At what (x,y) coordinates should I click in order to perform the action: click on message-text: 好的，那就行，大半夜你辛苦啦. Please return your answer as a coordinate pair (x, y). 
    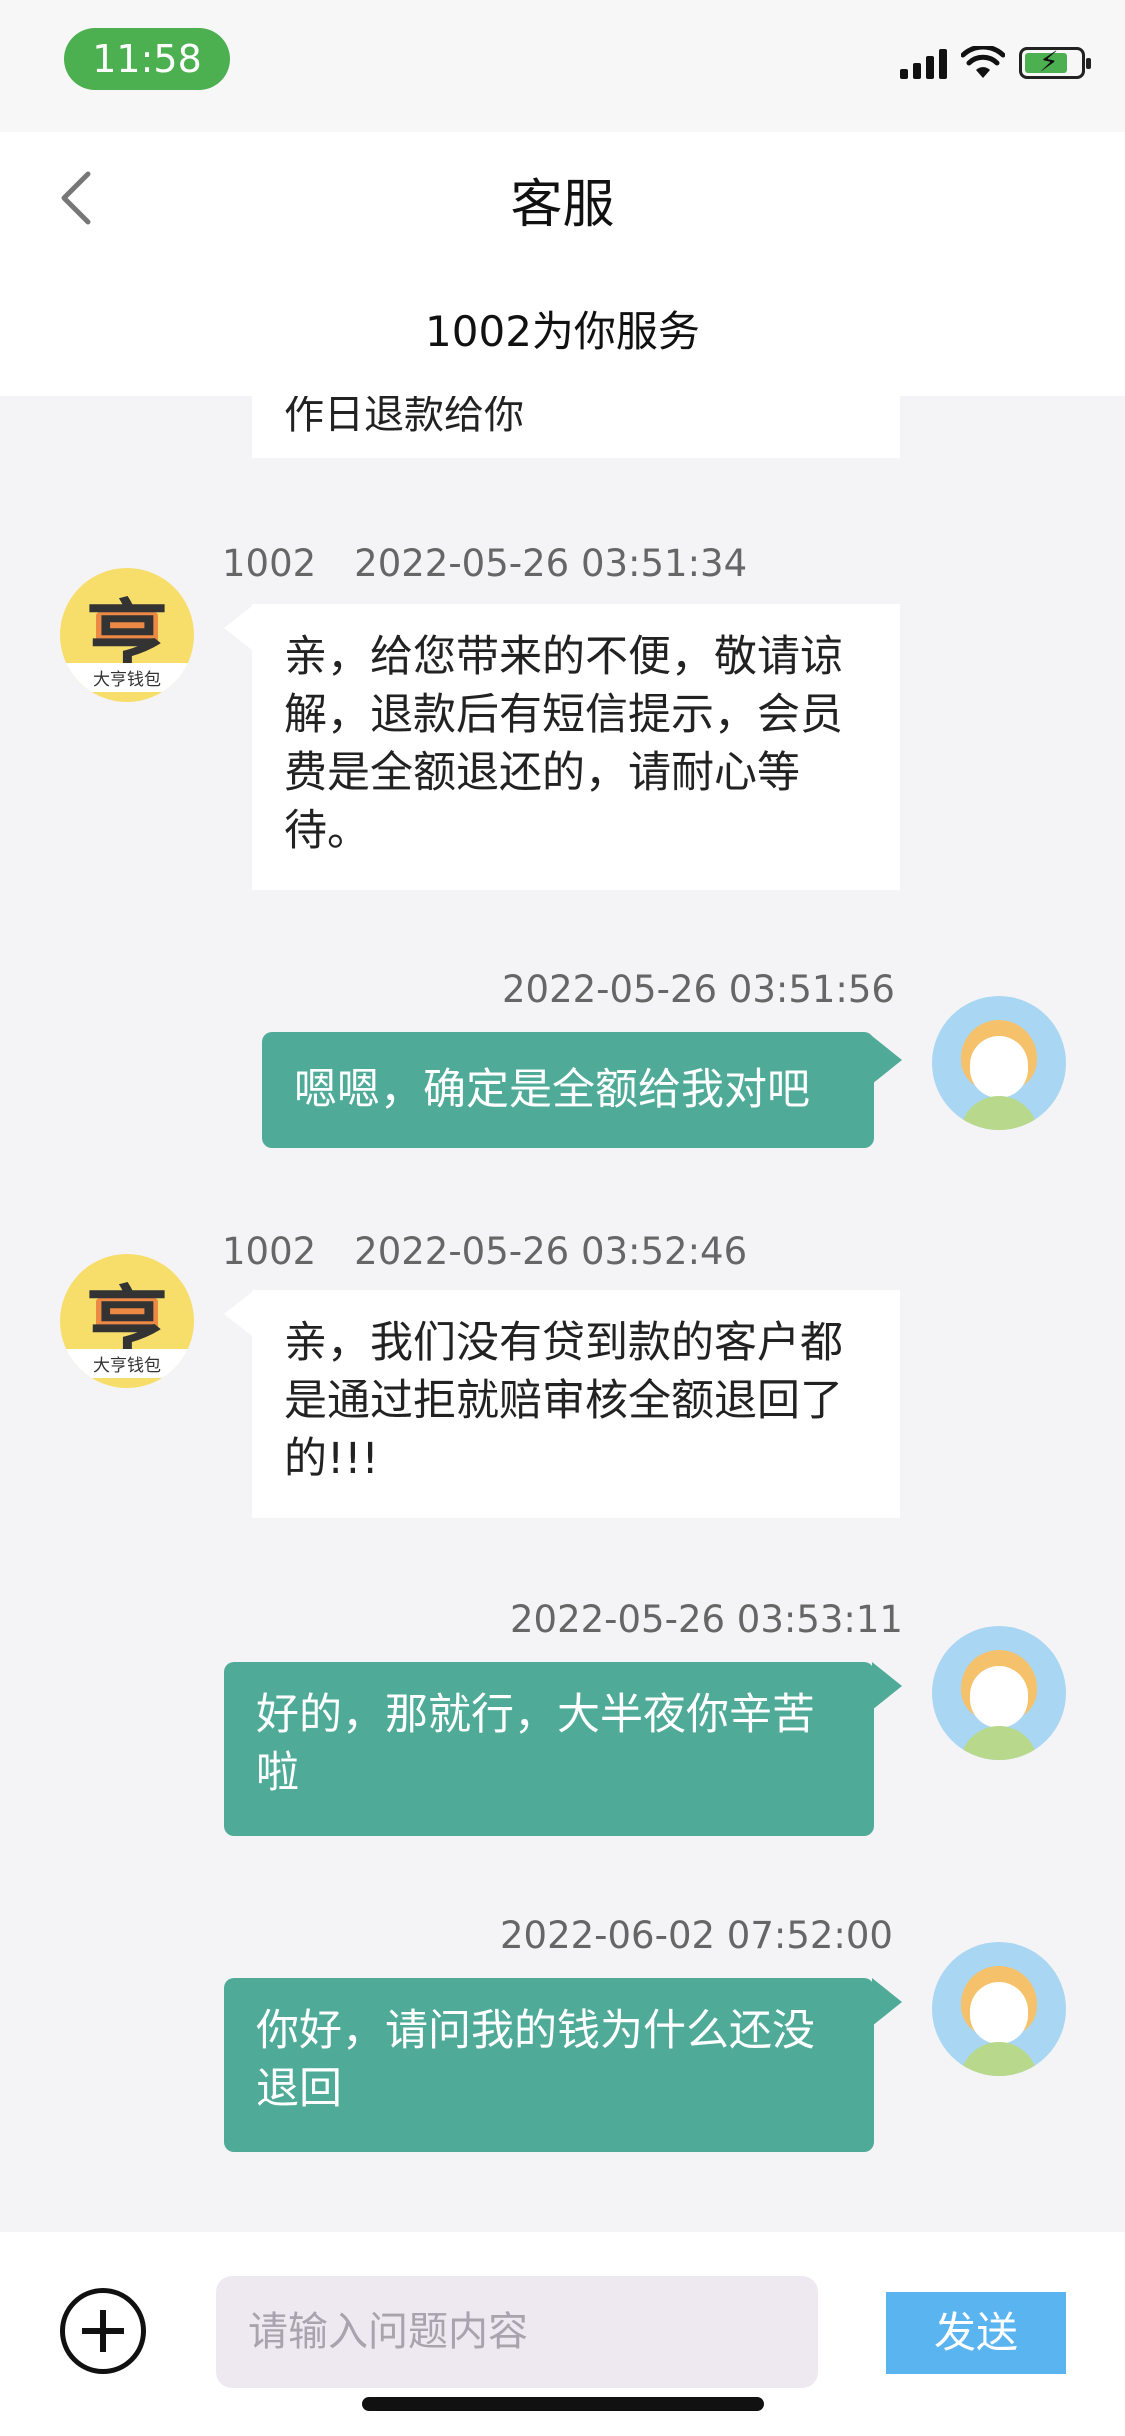
    Looking at the image, I should click on (535, 1744).